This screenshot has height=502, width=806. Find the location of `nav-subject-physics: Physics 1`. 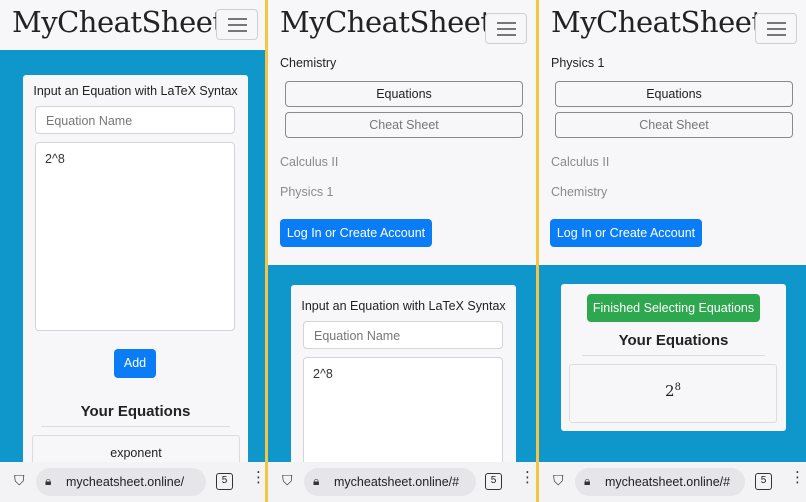

nav-subject-physics: Physics 1 is located at coordinates (307, 192).